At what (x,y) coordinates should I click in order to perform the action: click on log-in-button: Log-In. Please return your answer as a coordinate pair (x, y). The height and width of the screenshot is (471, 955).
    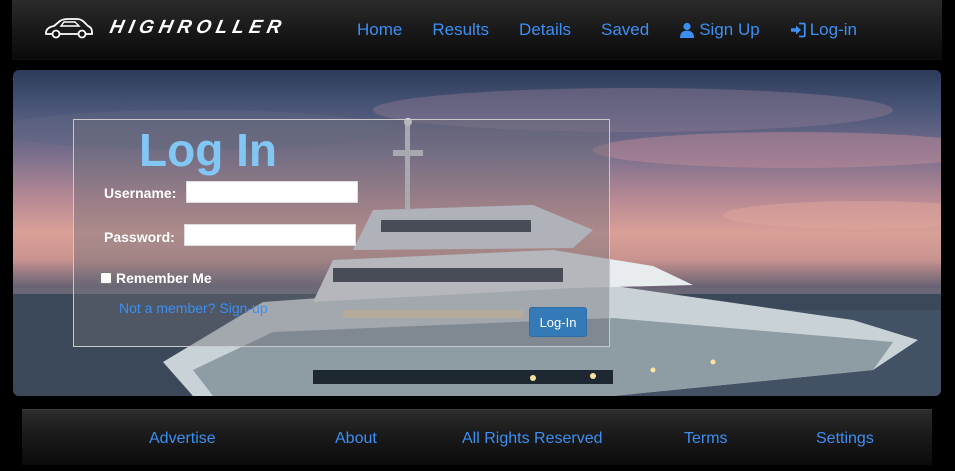
    Looking at the image, I should click on (558, 322).